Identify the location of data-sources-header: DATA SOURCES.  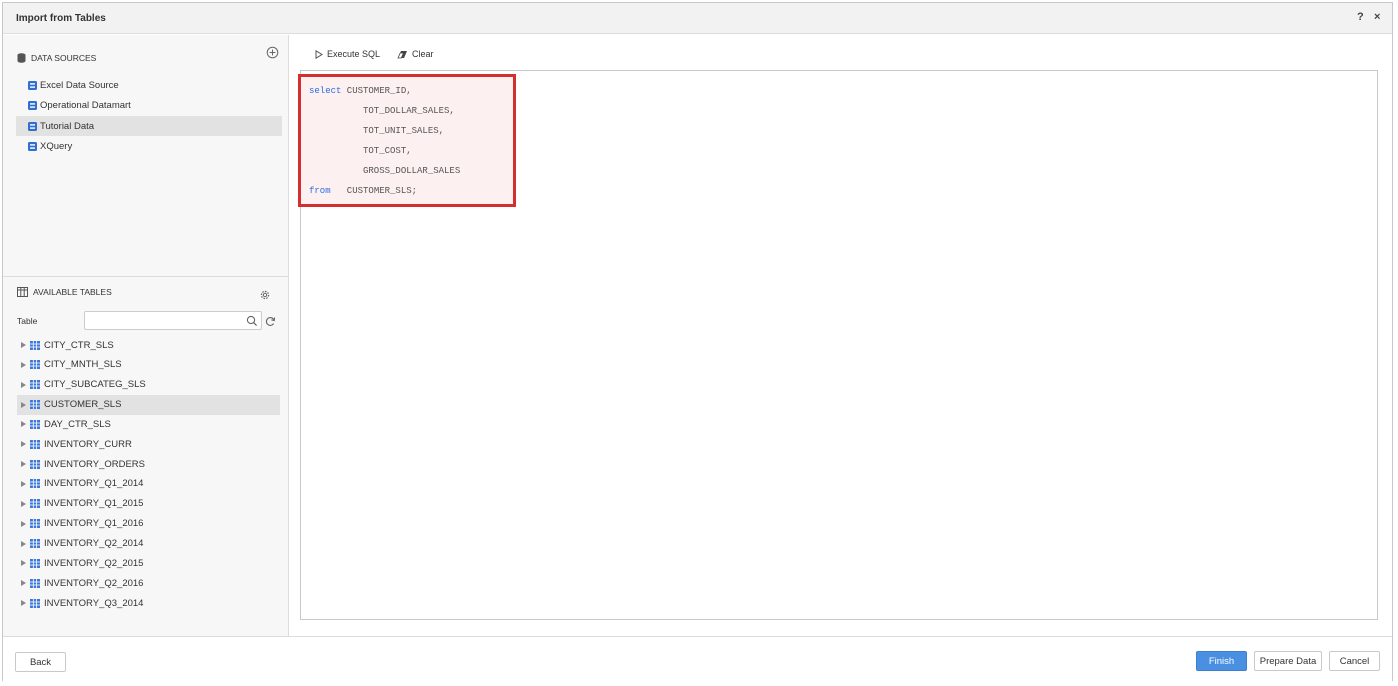
(56, 58).